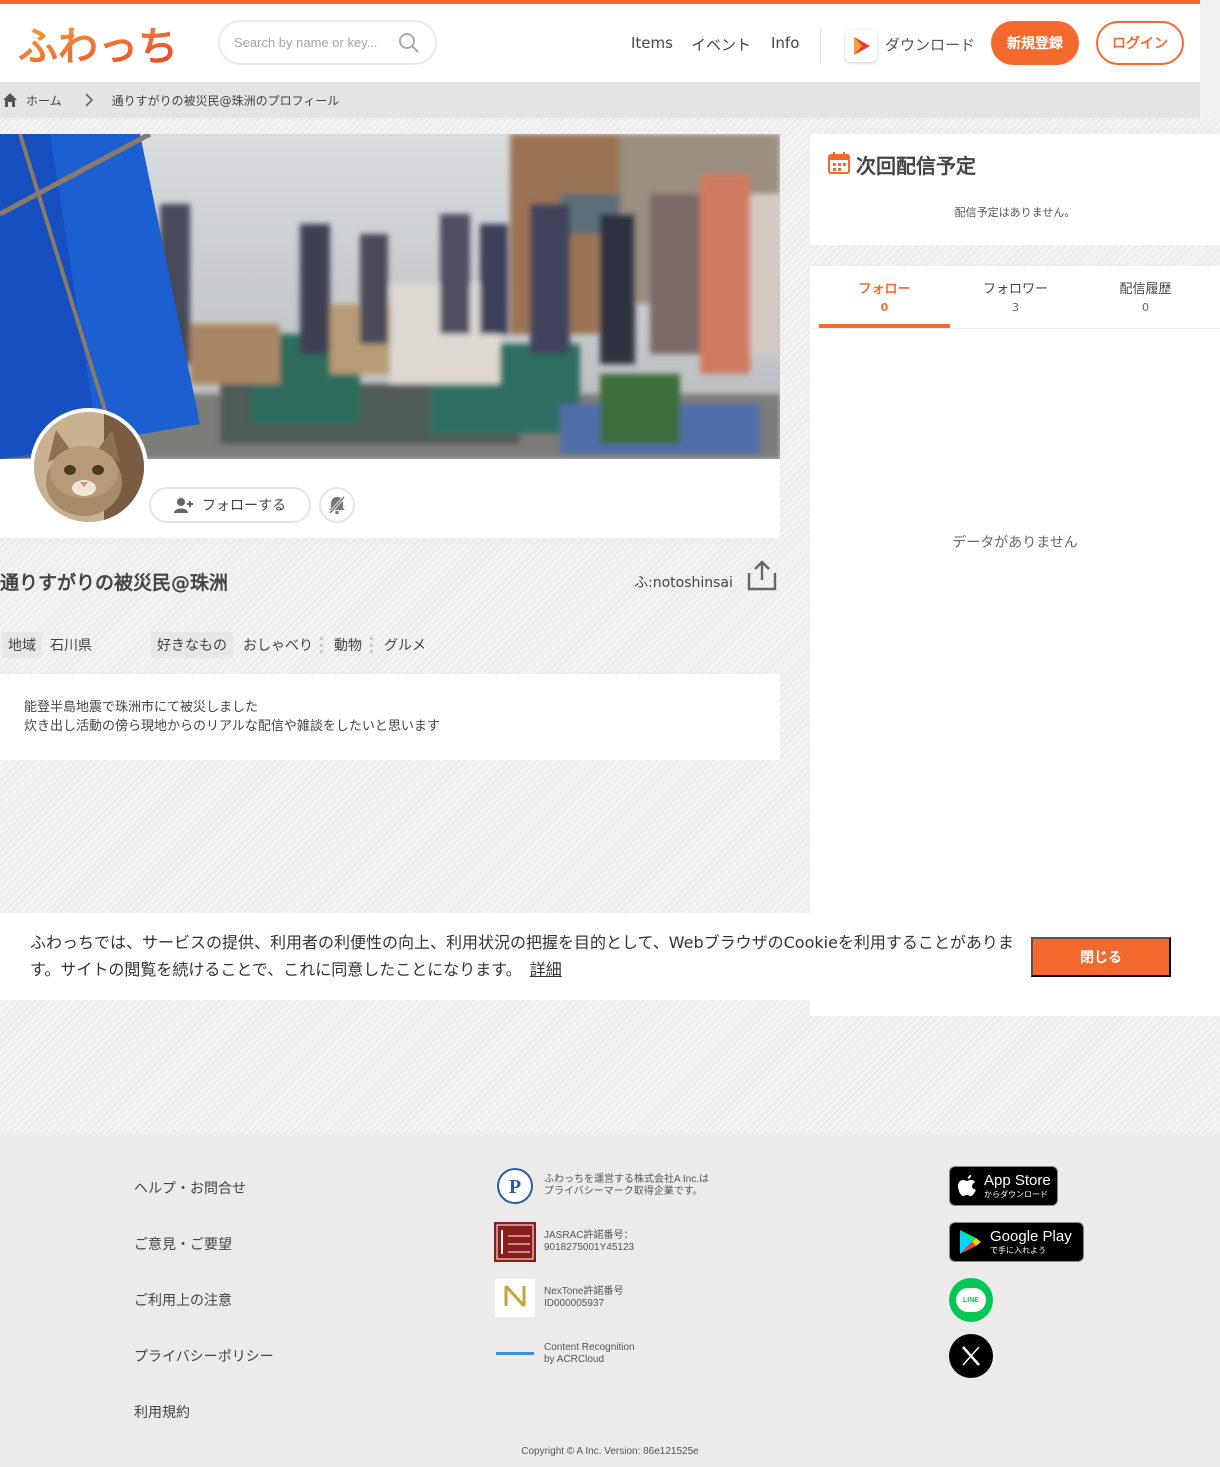 The width and height of the screenshot is (1220, 1467). What do you see at coordinates (762, 578) in the screenshot?
I see `share-icon` at bounding box center [762, 578].